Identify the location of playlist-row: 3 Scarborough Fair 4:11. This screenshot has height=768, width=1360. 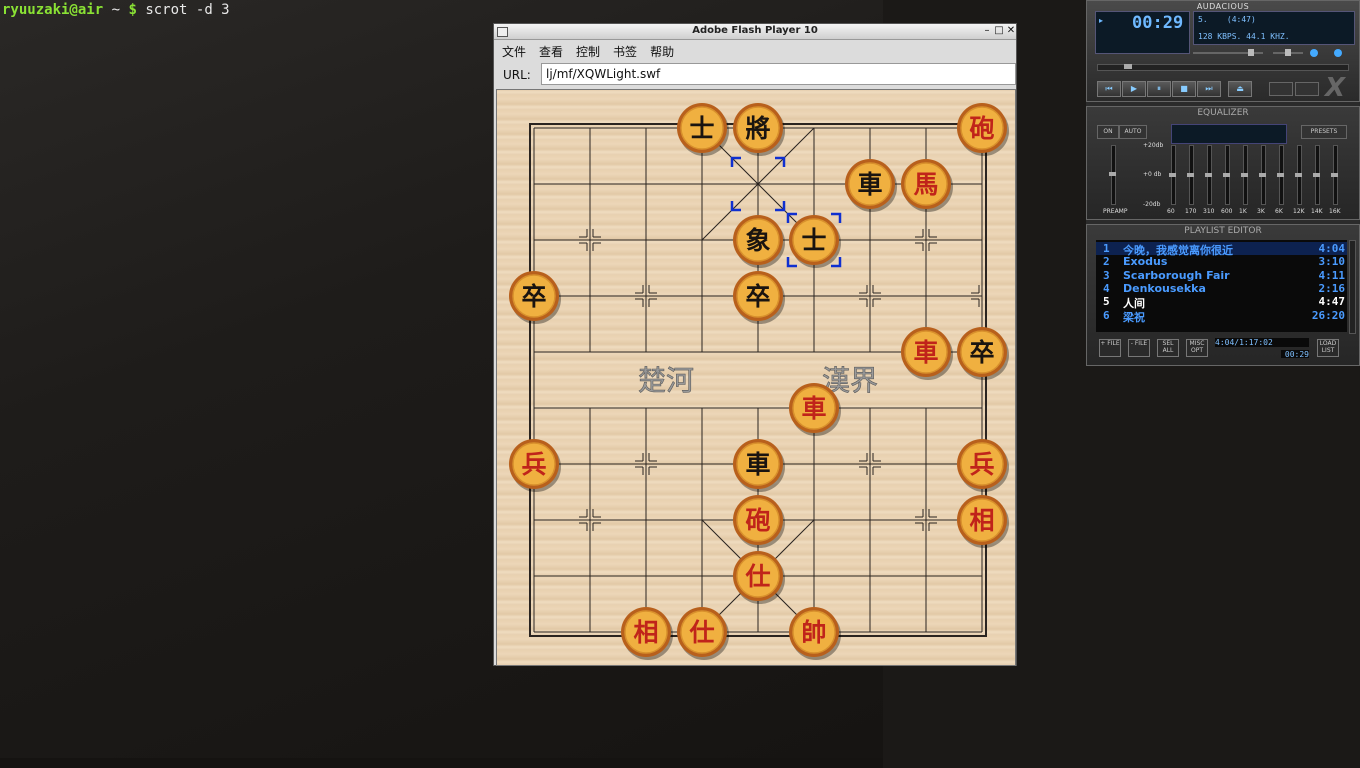
(1221, 275).